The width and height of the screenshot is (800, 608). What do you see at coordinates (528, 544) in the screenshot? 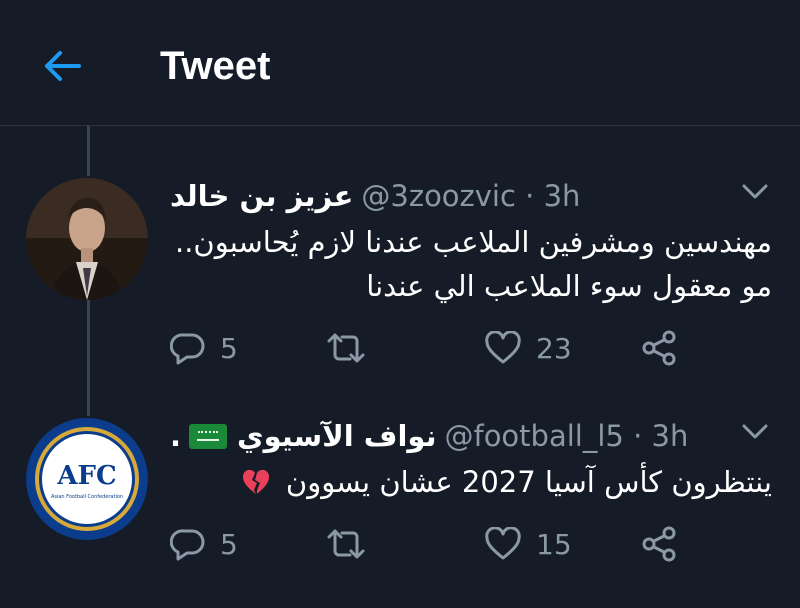
I see `like-button: 15` at bounding box center [528, 544].